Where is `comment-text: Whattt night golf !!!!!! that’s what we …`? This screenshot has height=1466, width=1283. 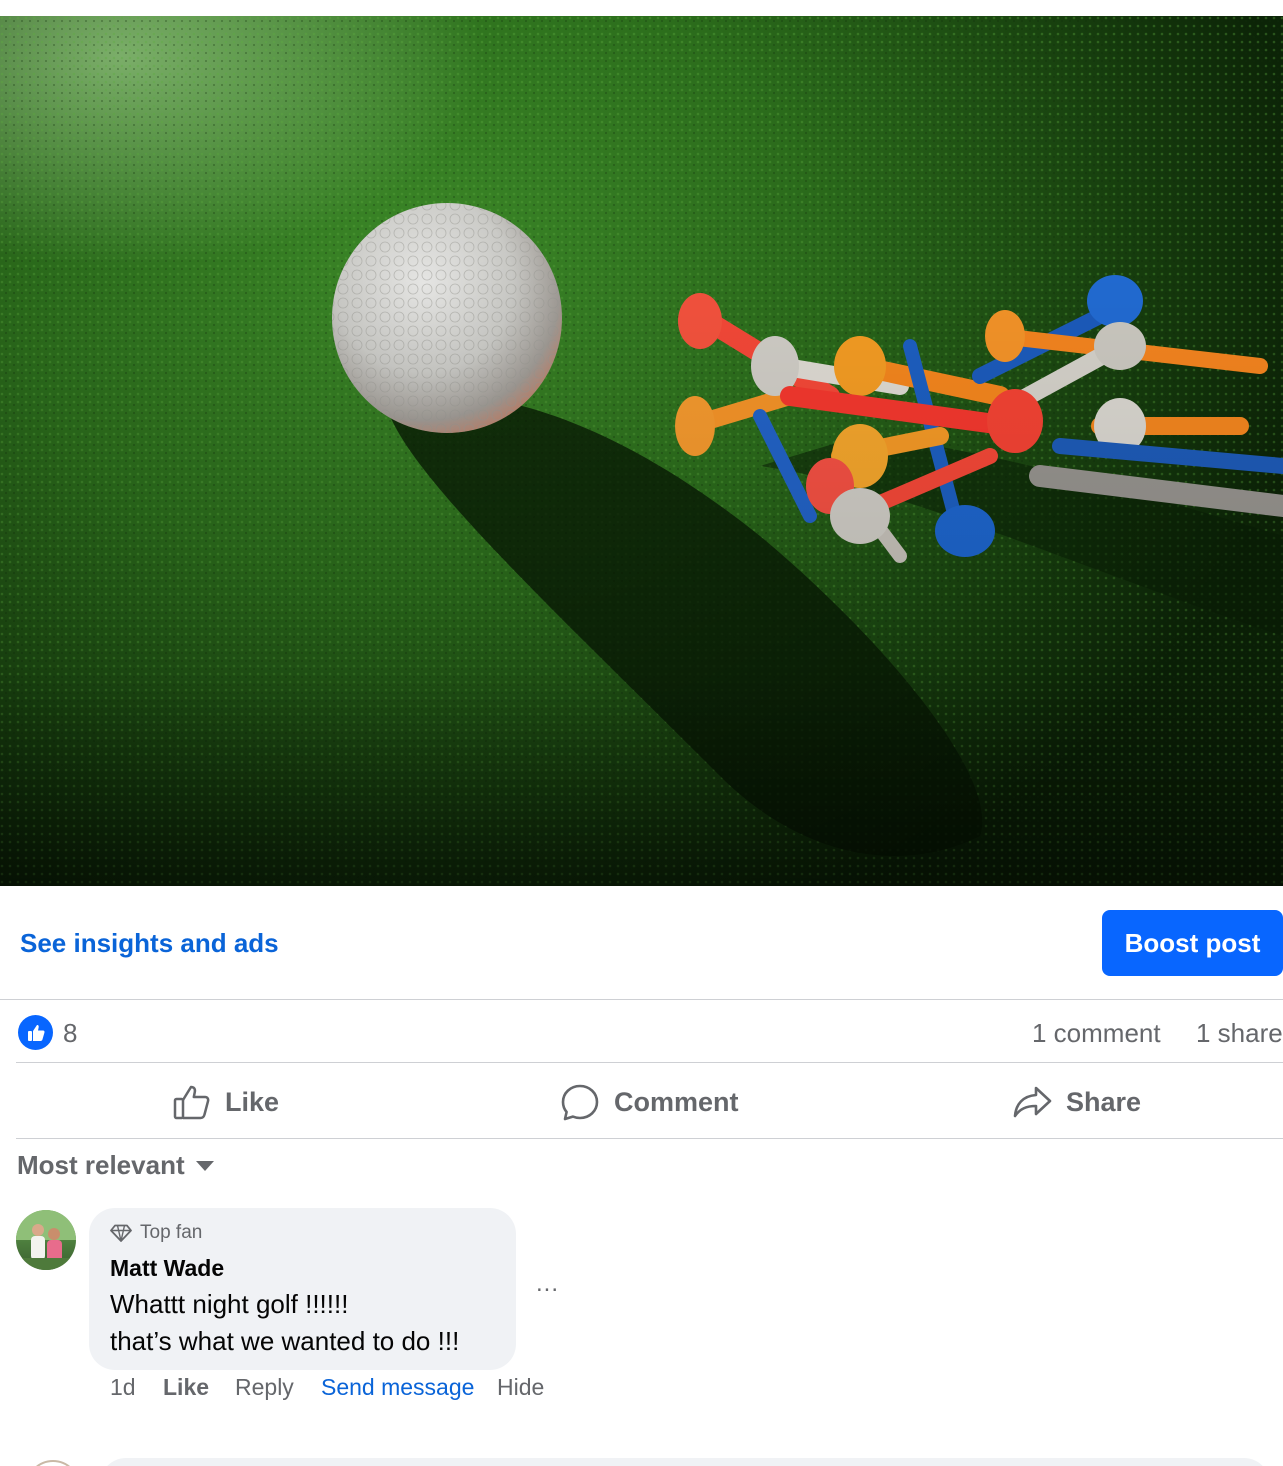 comment-text: Whattt night golf !!!!!! that’s what we … is located at coordinates (285, 1322).